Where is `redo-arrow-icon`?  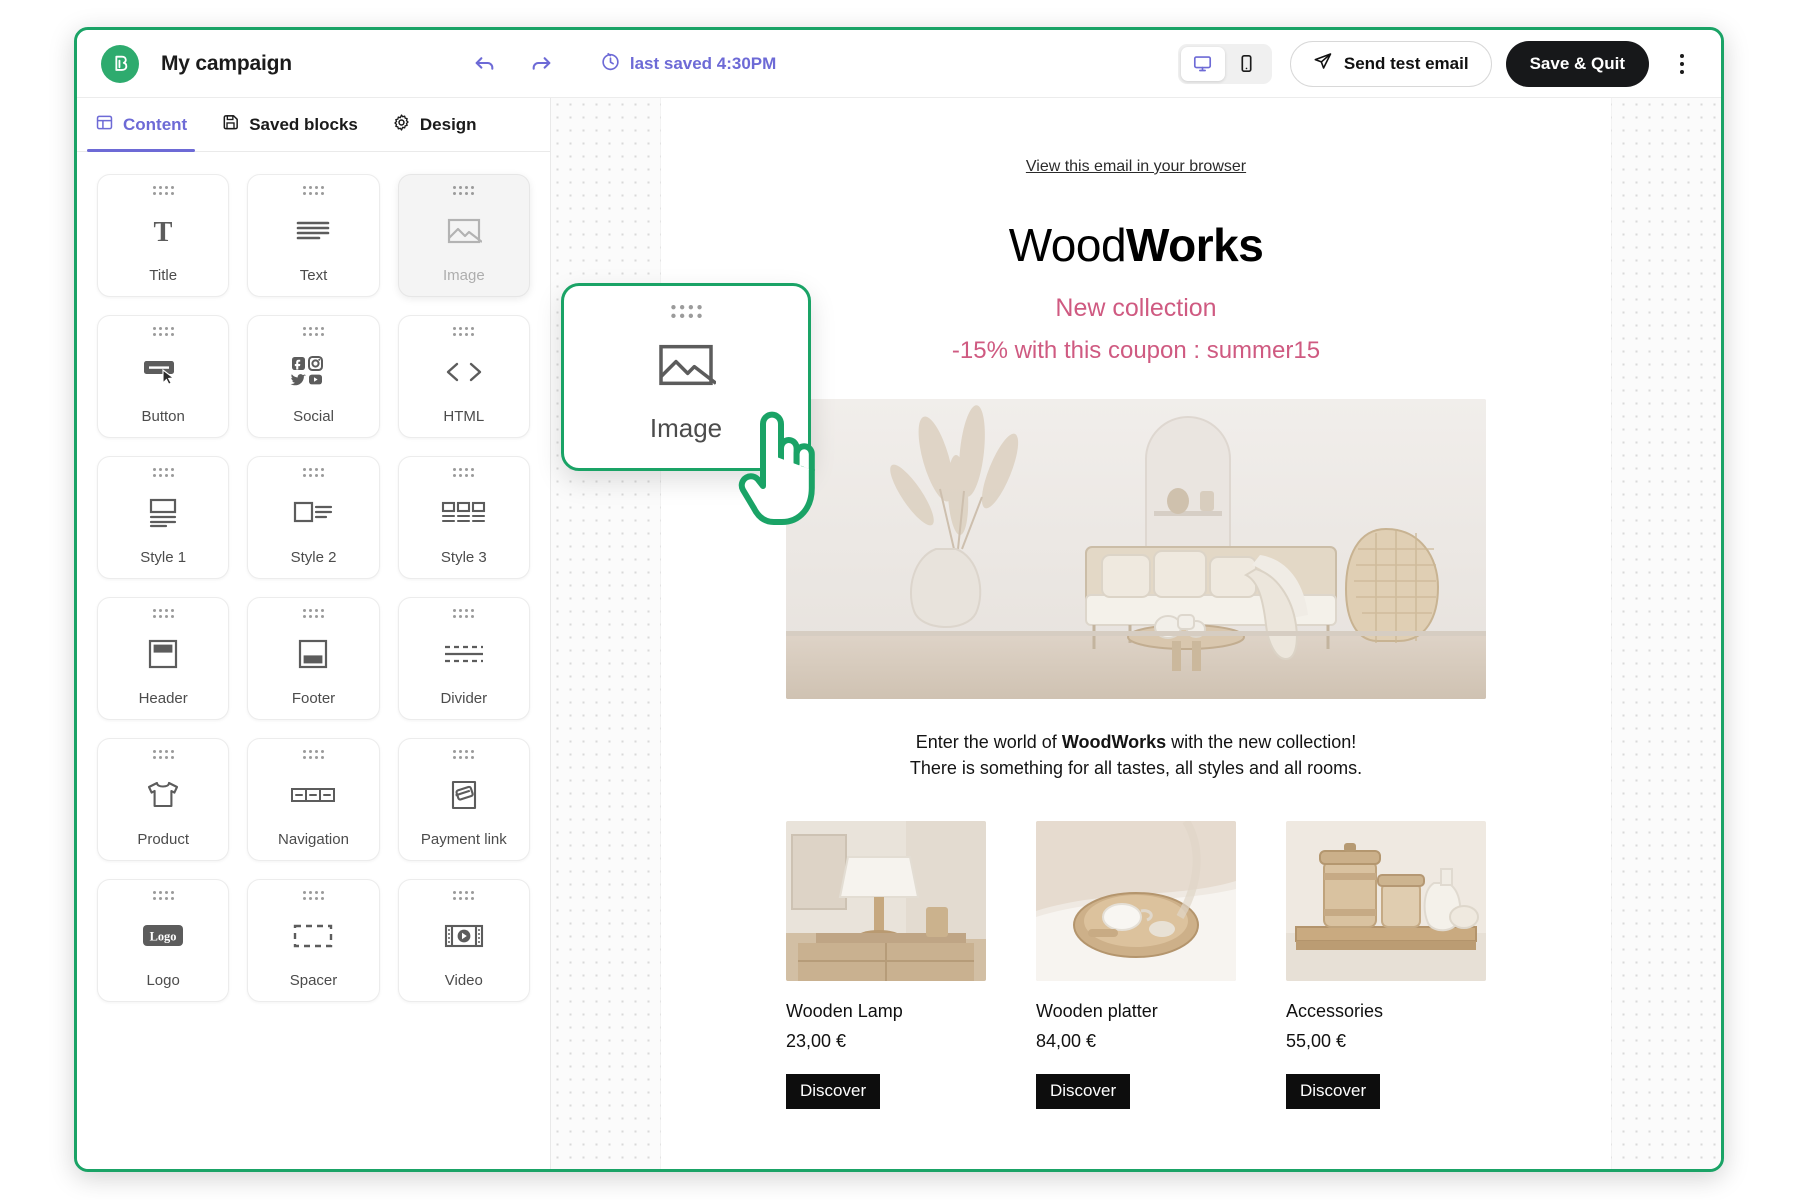 redo-arrow-icon is located at coordinates (541, 63).